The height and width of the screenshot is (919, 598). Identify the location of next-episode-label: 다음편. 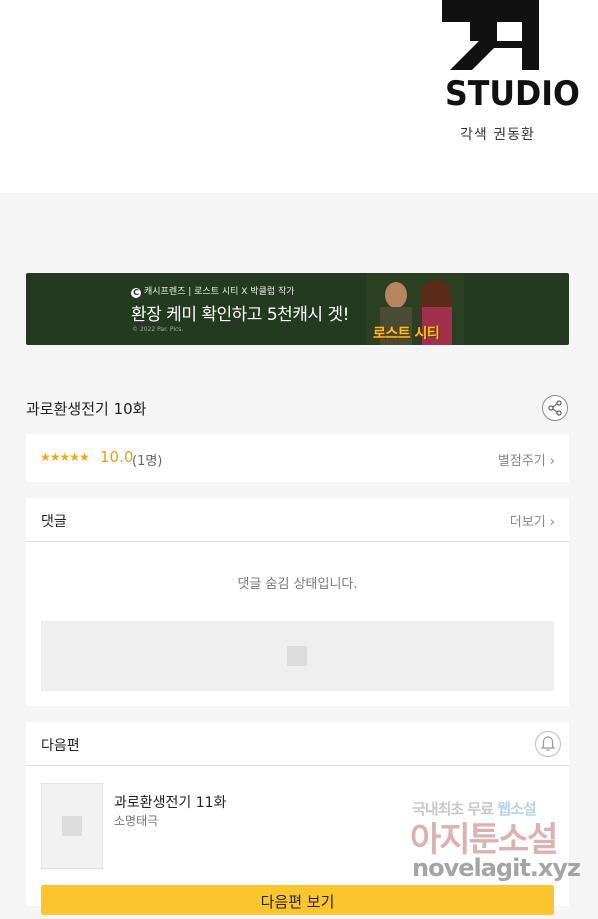
(60, 746).